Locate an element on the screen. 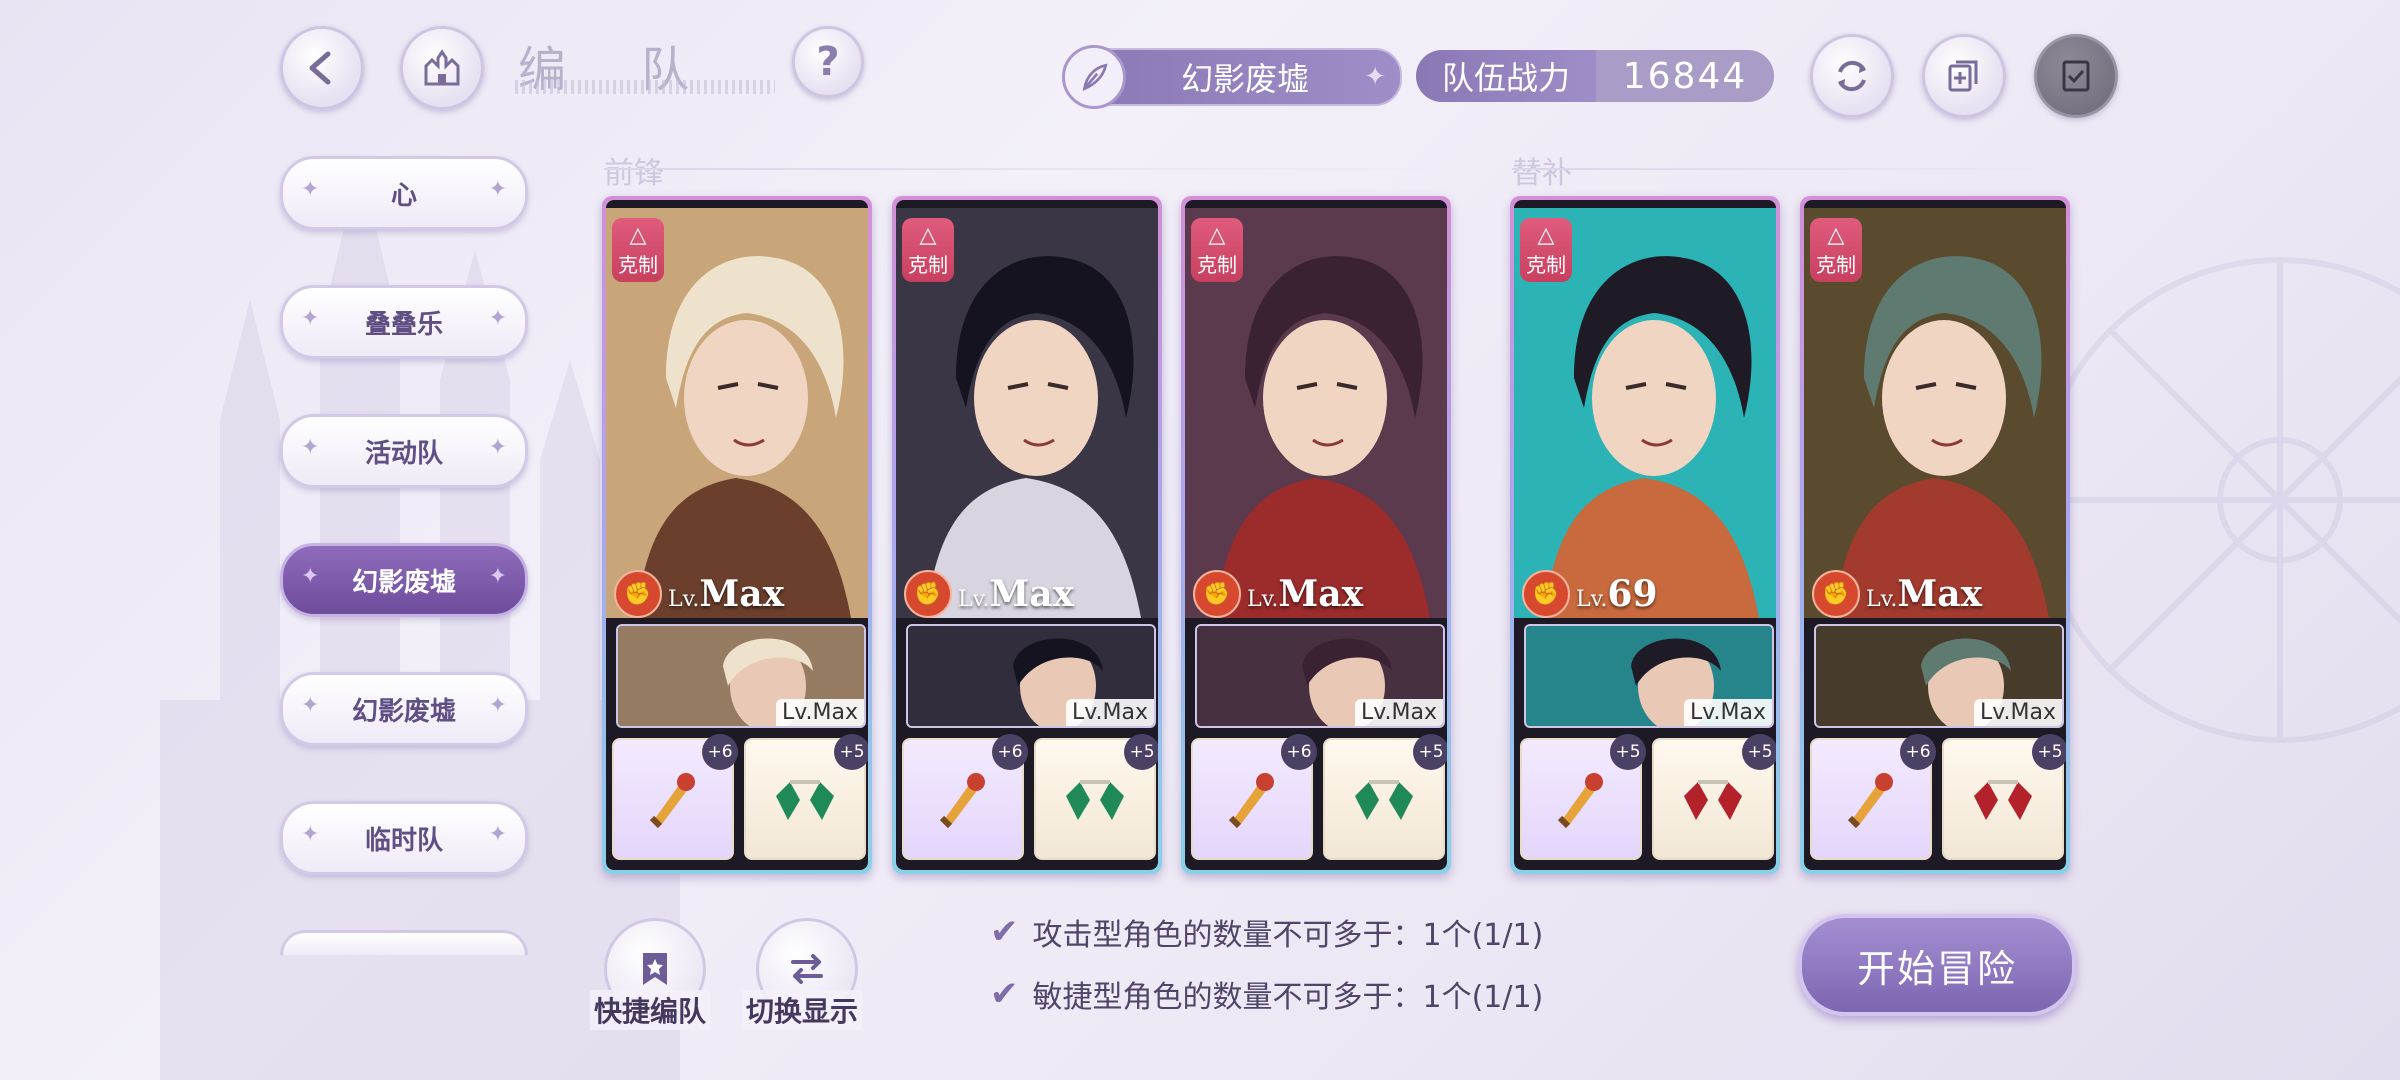  toggle-display-label: 切换显示 is located at coordinates (802, 1010).